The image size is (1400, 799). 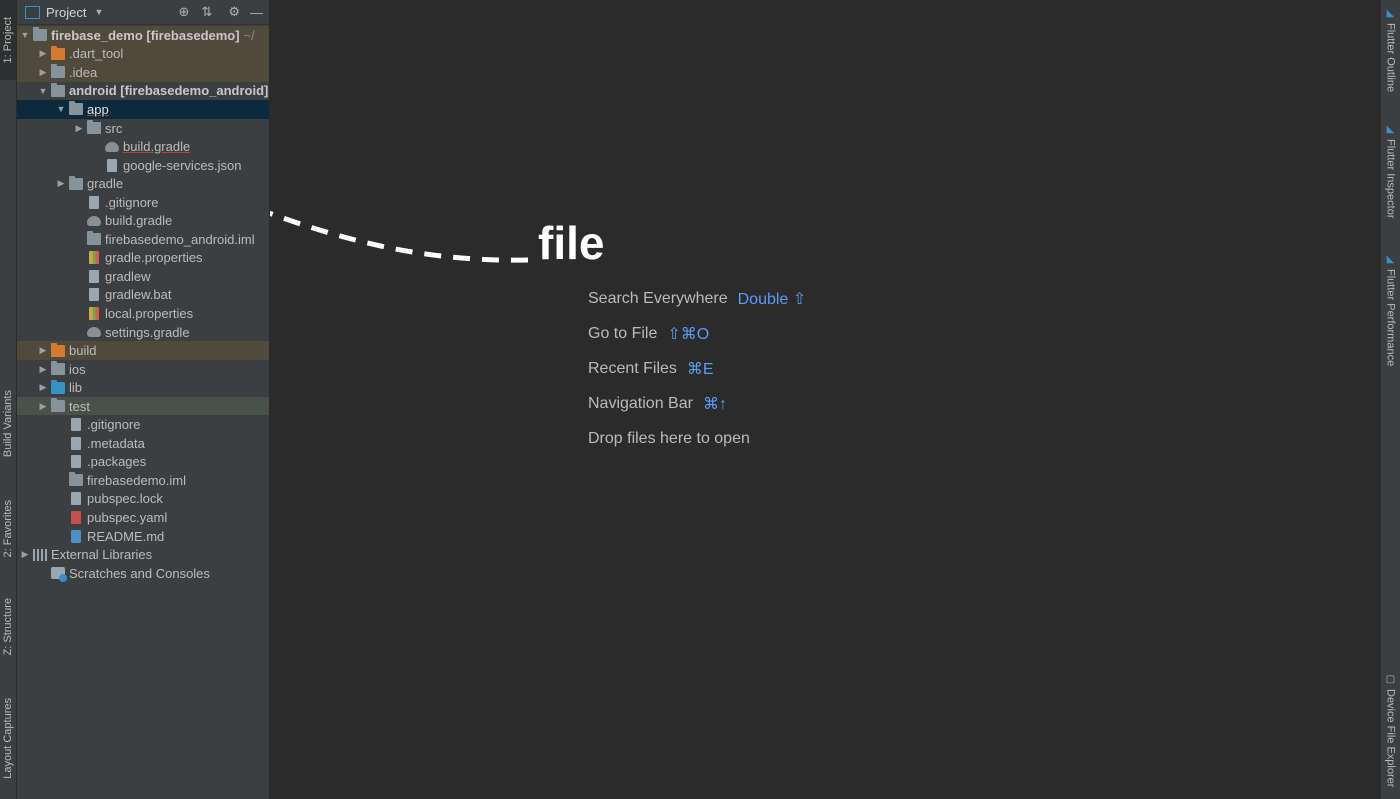 I want to click on gradle-icon, so click(x=94, y=220).